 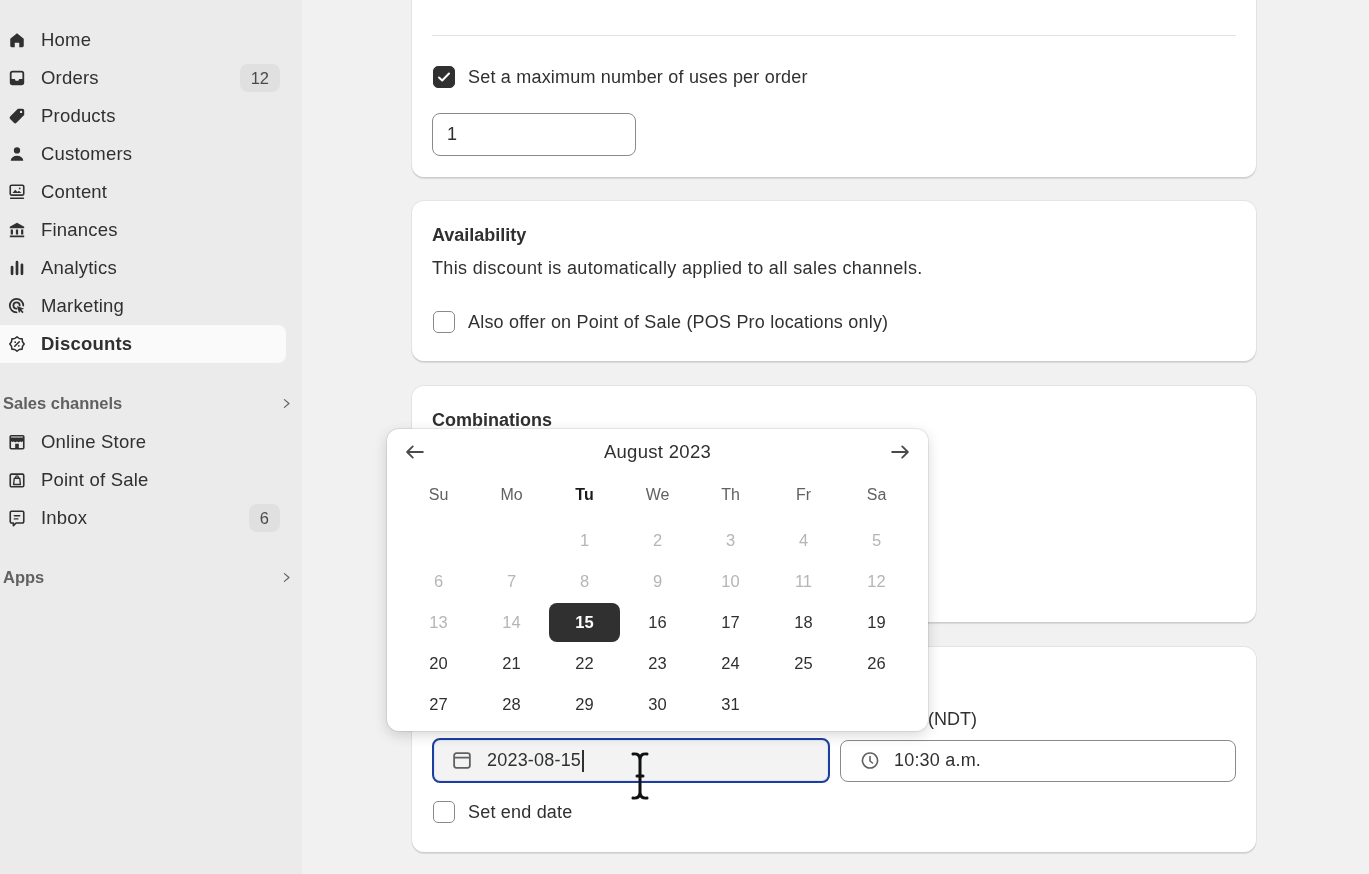 I want to click on weekday-label: Tu, so click(x=584, y=495).